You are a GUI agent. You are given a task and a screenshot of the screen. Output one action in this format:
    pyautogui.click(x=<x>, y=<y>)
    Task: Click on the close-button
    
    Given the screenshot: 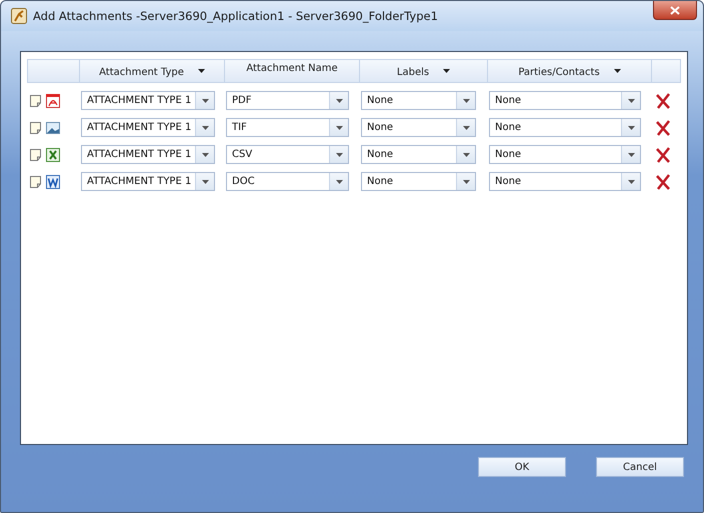 What is the action you would take?
    pyautogui.click(x=675, y=10)
    